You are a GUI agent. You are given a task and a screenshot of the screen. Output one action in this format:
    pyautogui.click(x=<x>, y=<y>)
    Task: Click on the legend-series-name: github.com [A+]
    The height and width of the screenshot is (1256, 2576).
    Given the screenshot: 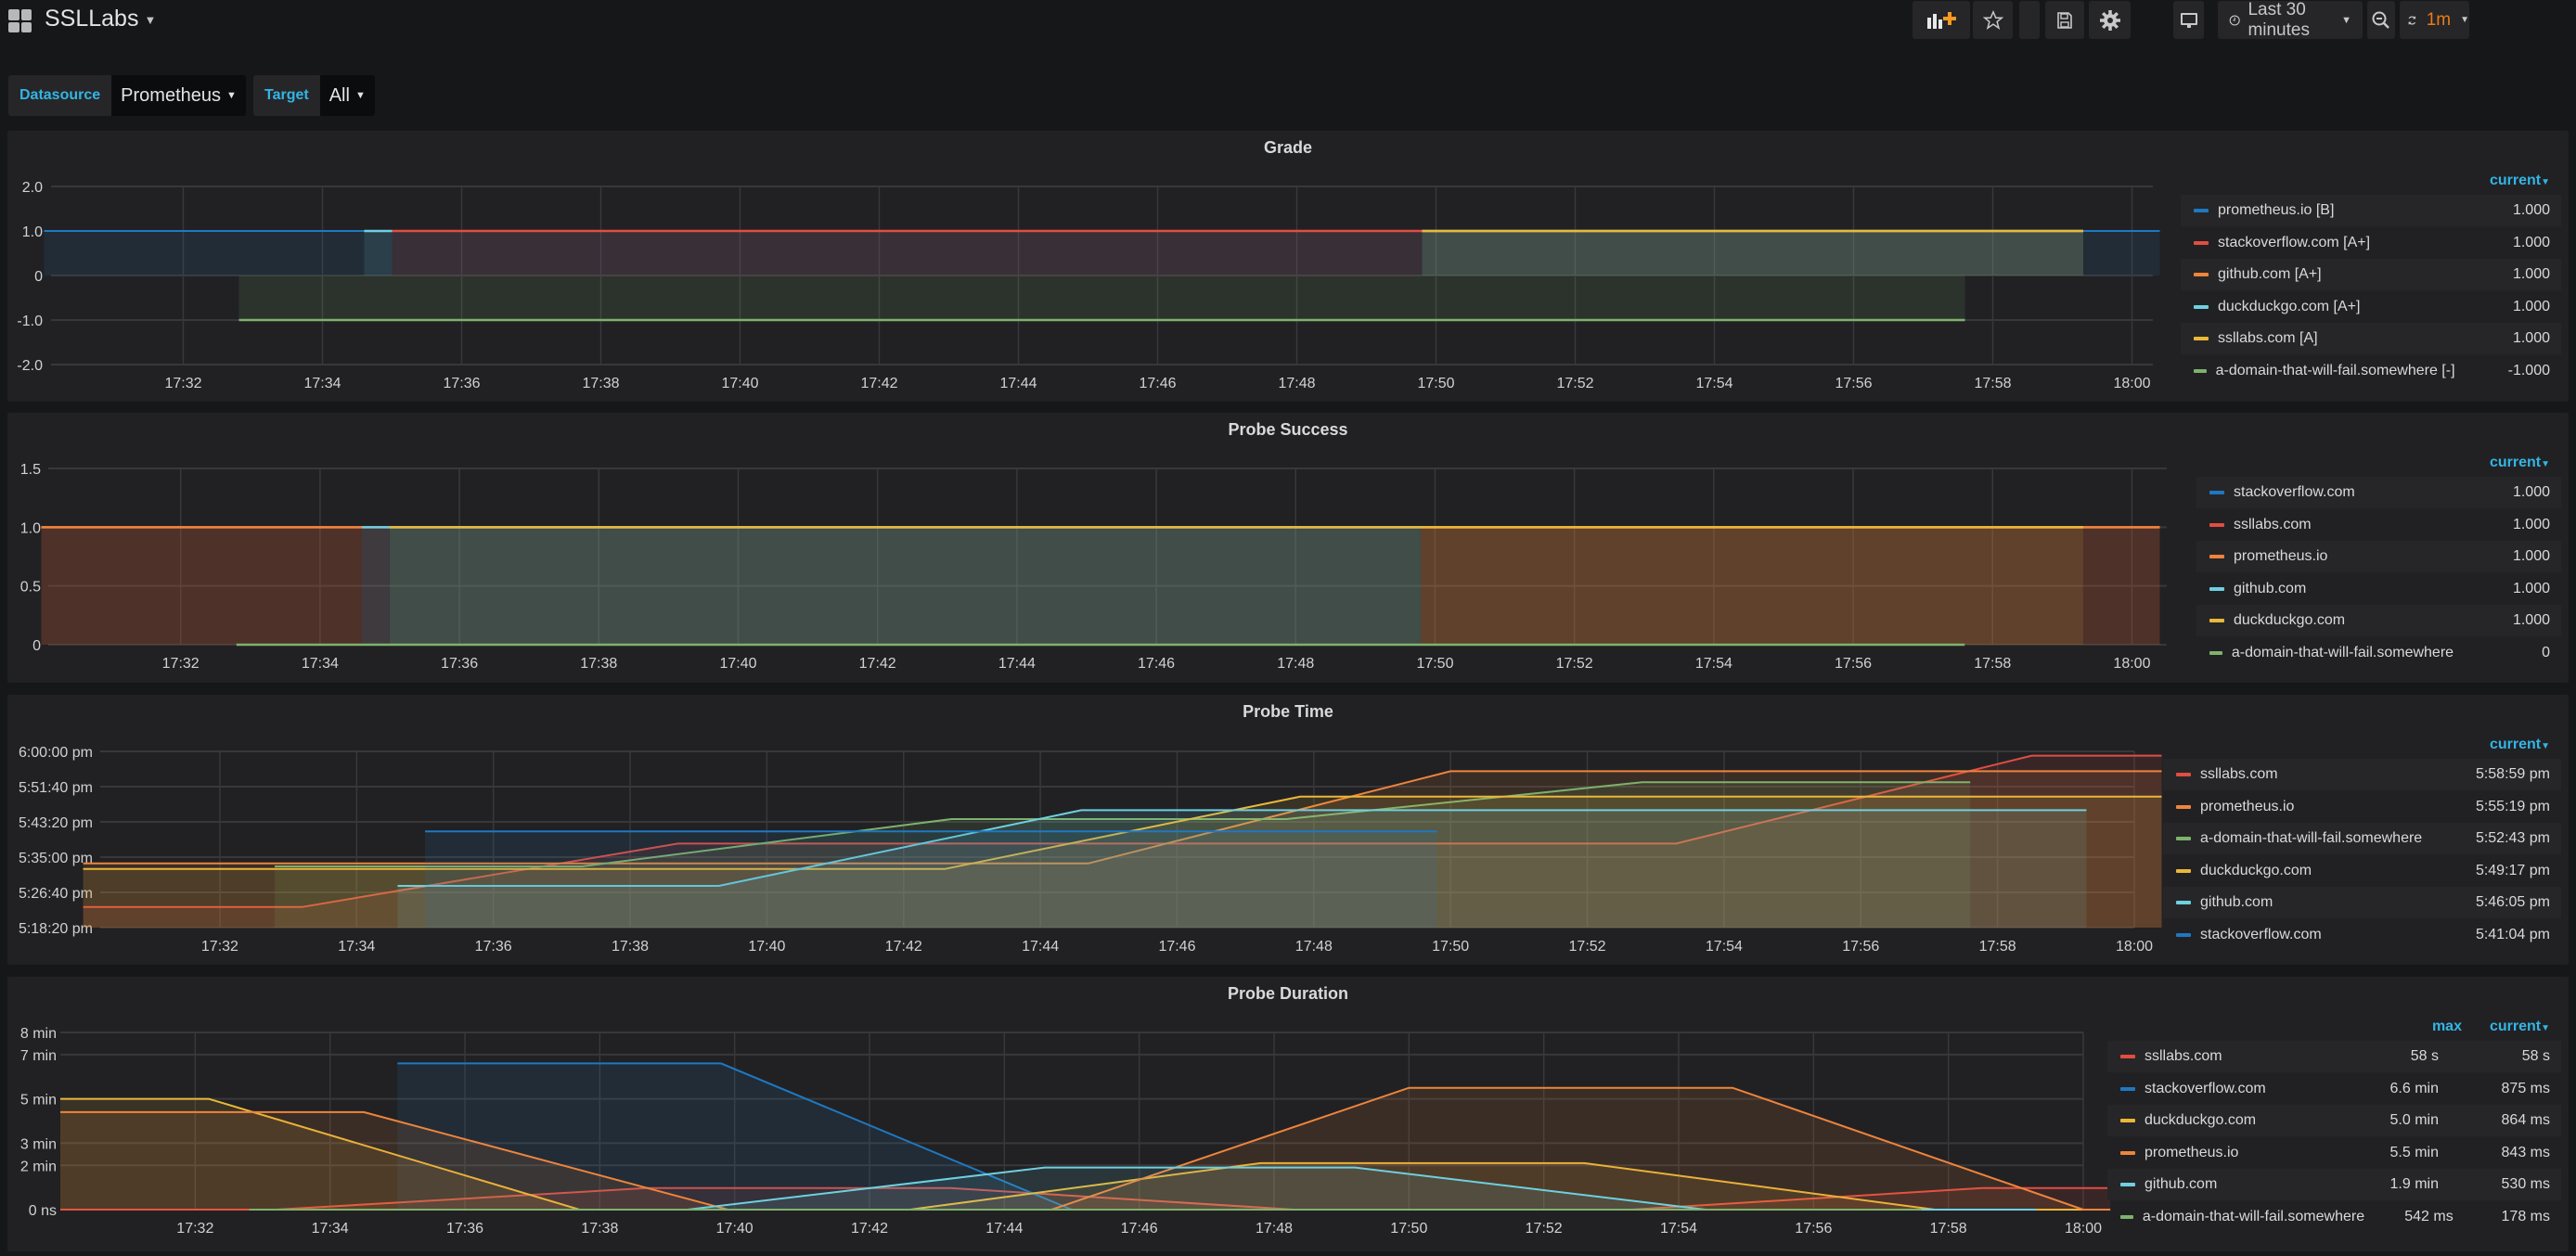 What is the action you would take?
    pyautogui.click(x=2328, y=275)
    